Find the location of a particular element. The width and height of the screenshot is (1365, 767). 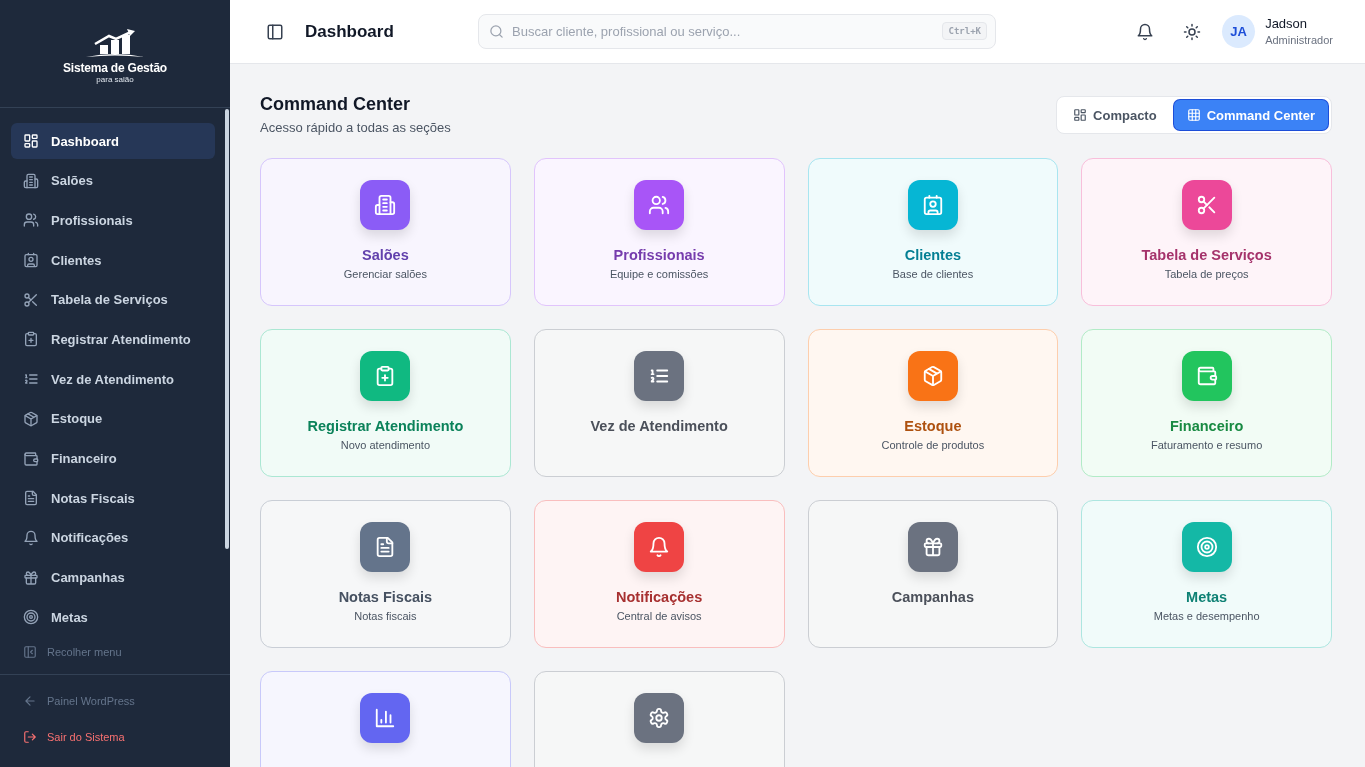

card-title: Tabela de Serviços is located at coordinates (1206, 255).